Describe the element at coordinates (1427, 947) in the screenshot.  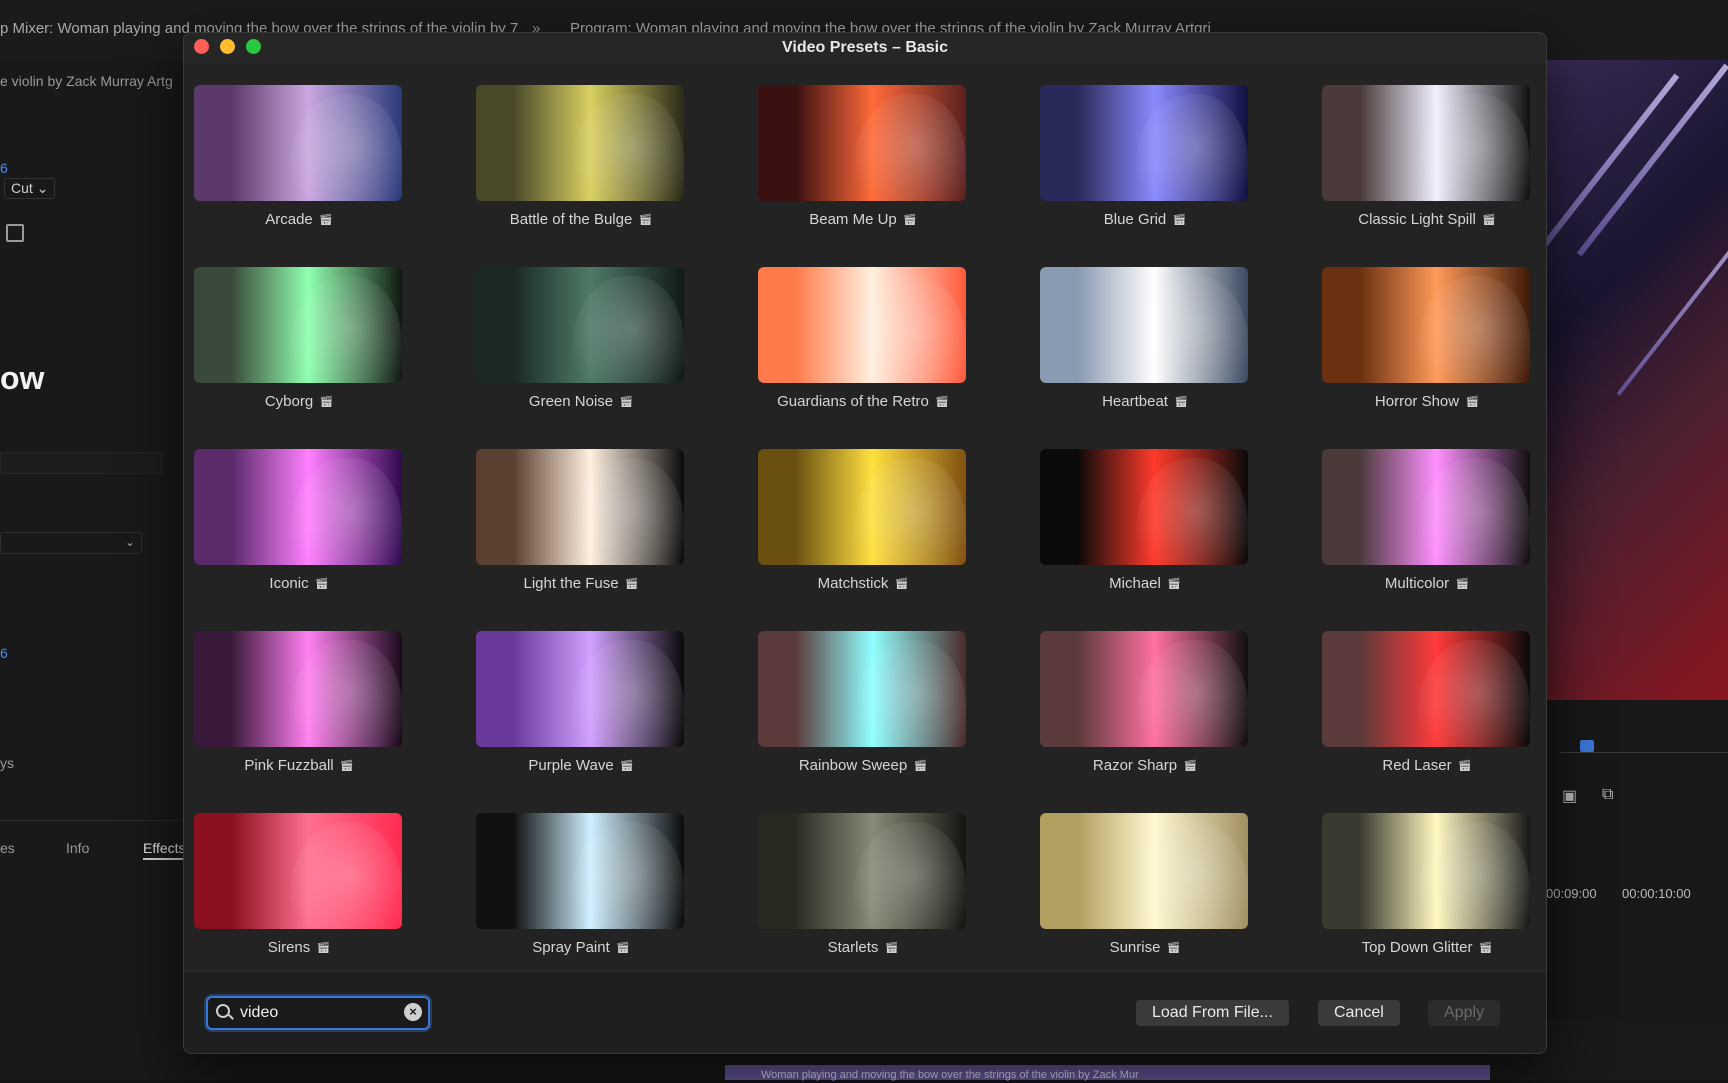
I see `preset-label-row: Top Down Glitter 🎬︎` at that location.